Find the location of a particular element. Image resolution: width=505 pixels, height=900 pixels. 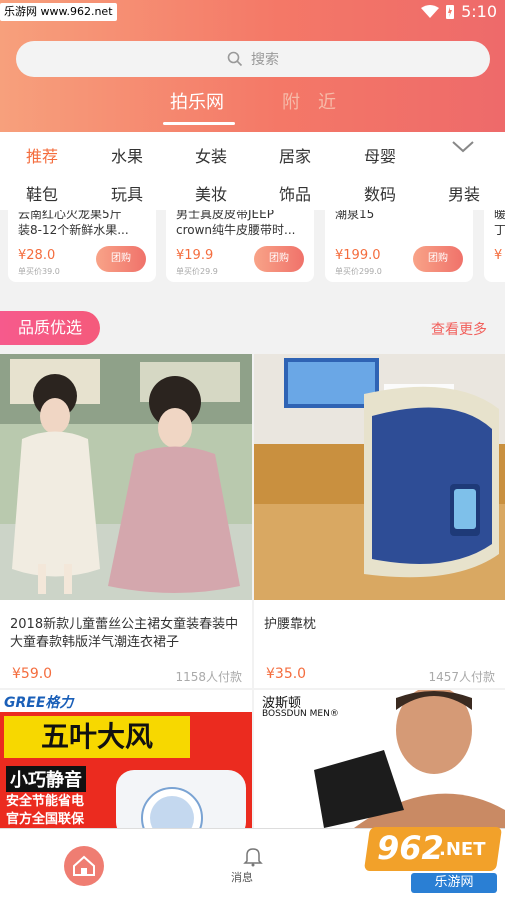

product-name: 2018新款儿童蕾丝公主裙女童装春装中大童春款韩版洋气潮连衣裙子 is located at coordinates (124, 633).